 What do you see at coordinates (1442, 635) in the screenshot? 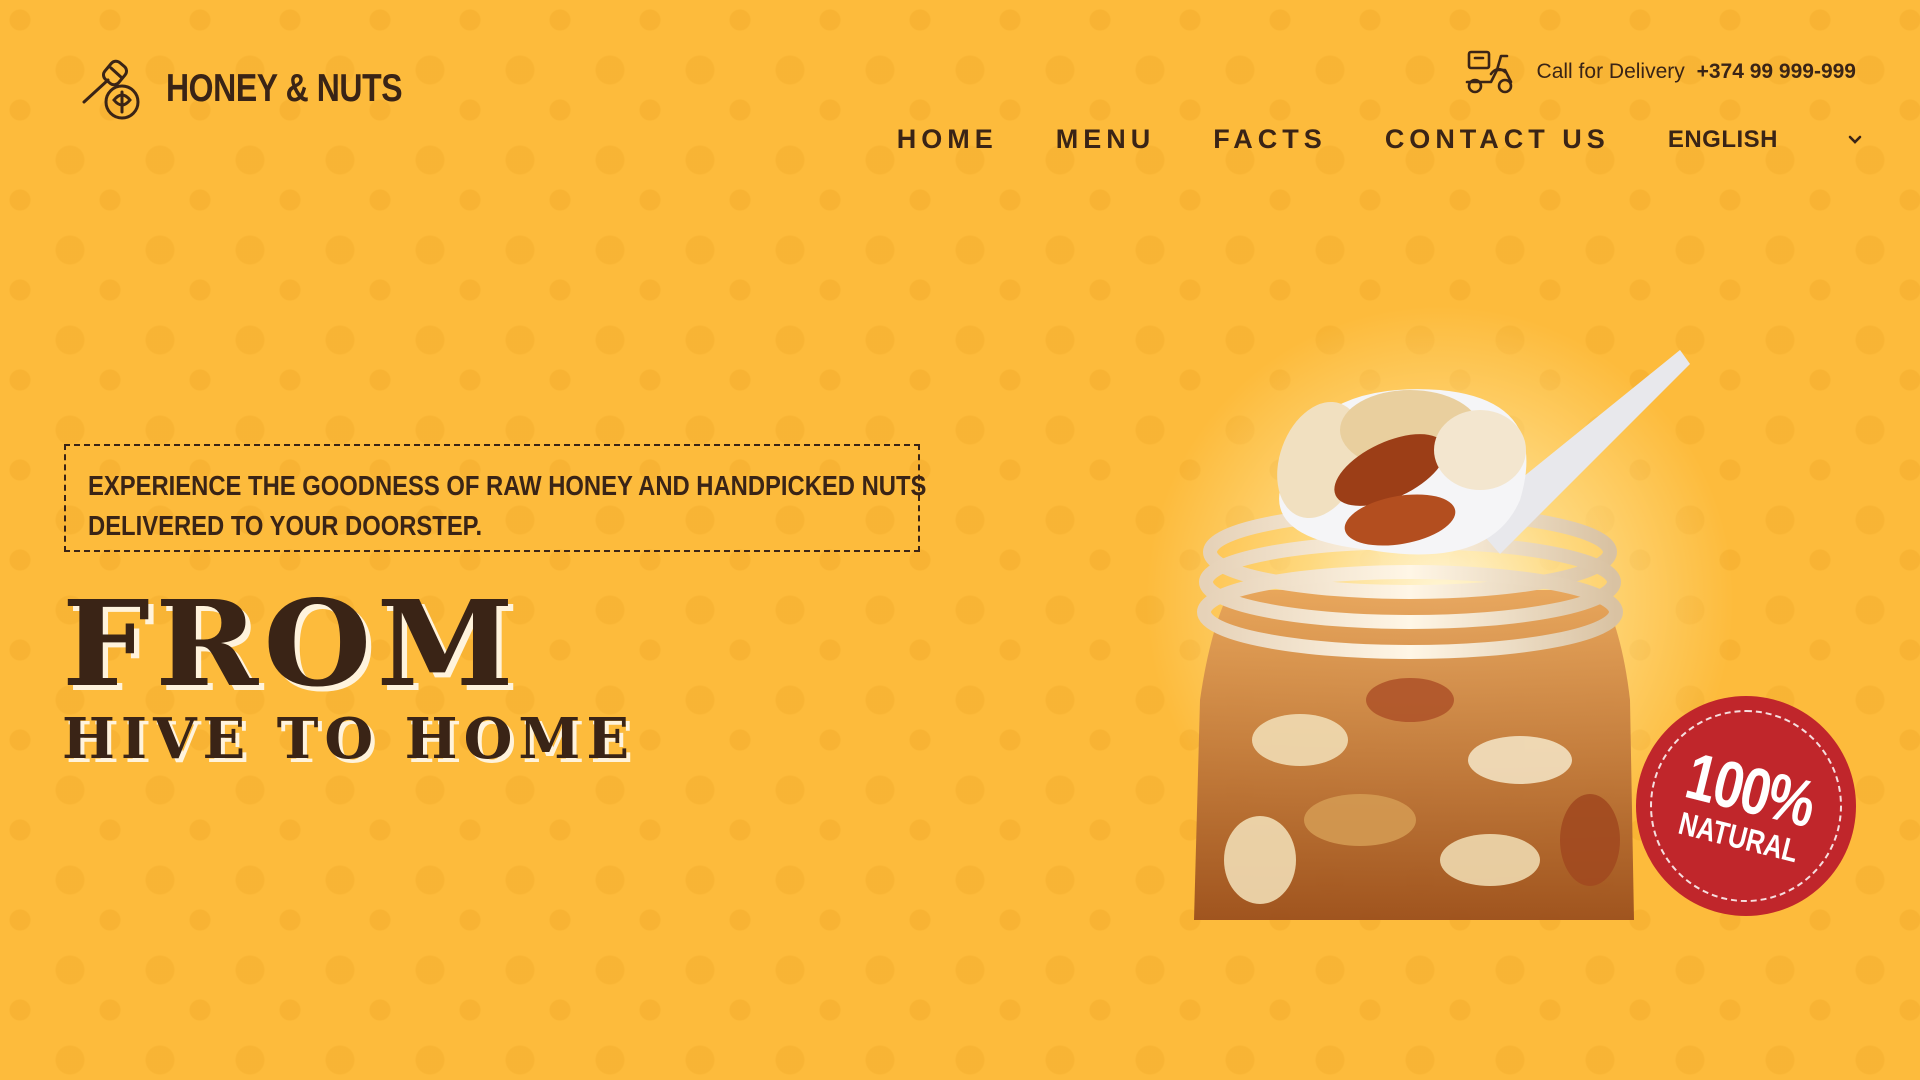
I see `honey-jar-image` at bounding box center [1442, 635].